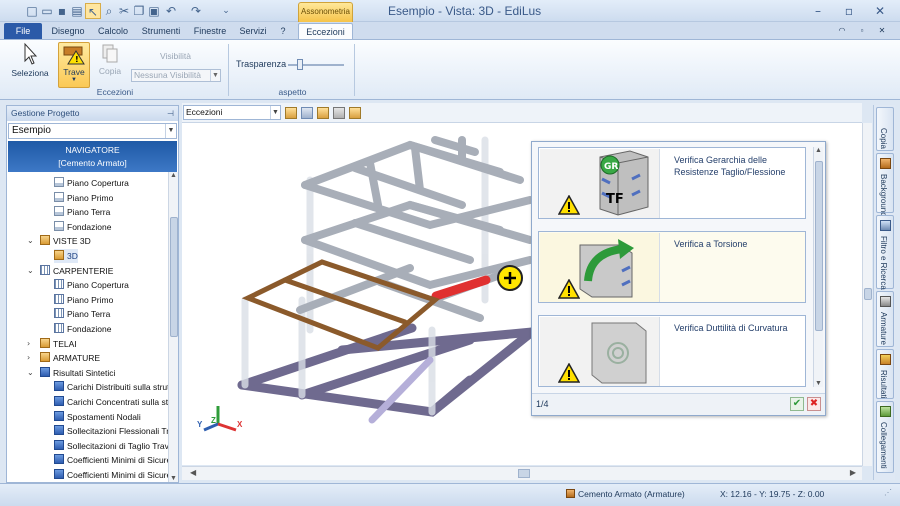  Describe the element at coordinates (283, 31) in the screenshot. I see `tab-help: ?` at that location.